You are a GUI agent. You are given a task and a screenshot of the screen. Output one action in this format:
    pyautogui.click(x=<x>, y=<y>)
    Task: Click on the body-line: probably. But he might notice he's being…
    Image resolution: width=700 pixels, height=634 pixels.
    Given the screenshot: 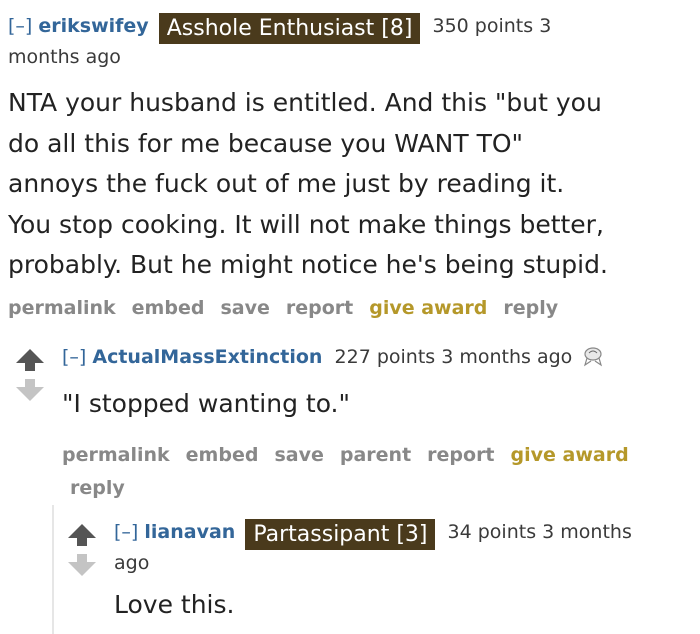 What is the action you would take?
    pyautogui.click(x=308, y=264)
    